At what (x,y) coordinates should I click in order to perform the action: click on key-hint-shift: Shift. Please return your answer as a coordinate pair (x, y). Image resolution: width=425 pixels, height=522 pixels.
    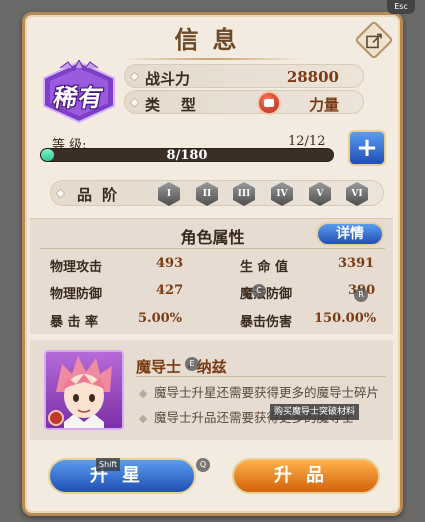
    Looking at the image, I should click on (108, 464).